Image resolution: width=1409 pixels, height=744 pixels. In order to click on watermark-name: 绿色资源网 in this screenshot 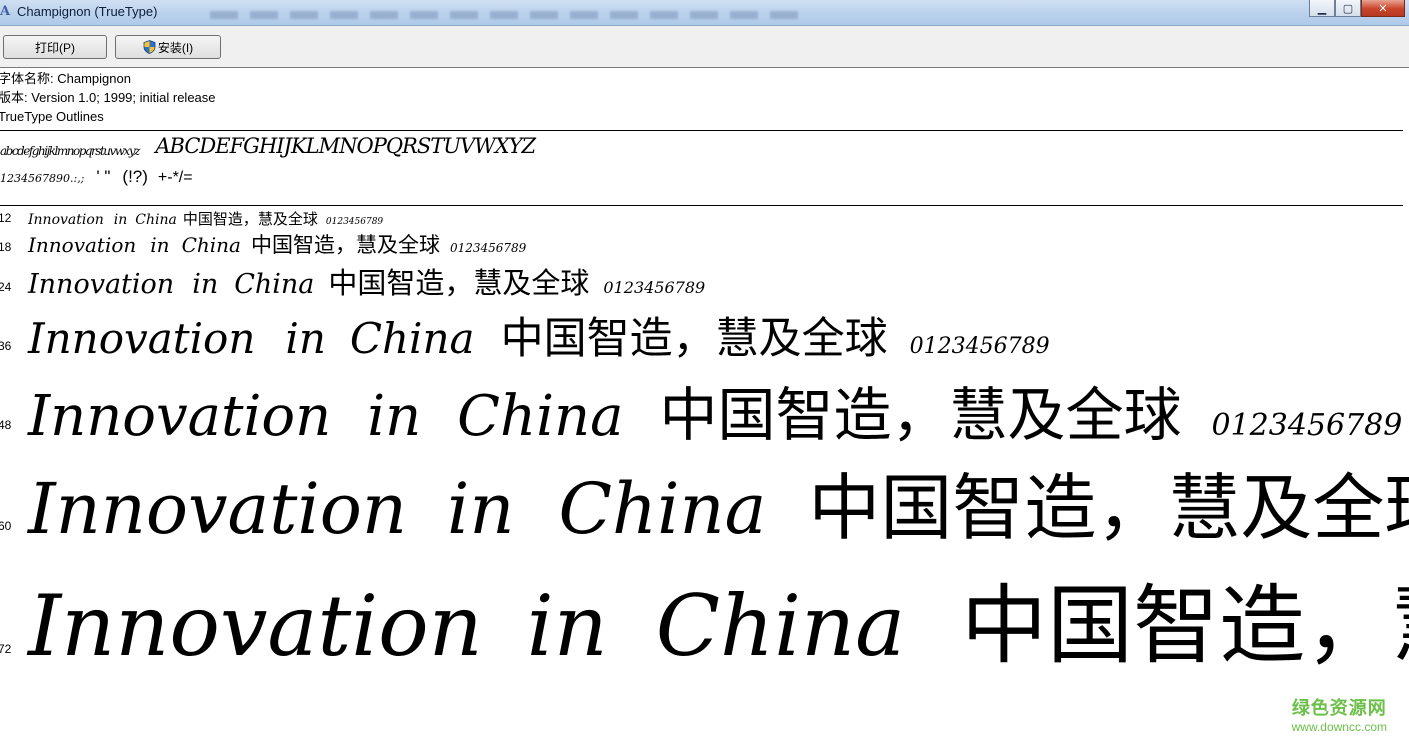, I will do `click(1339, 708)`.